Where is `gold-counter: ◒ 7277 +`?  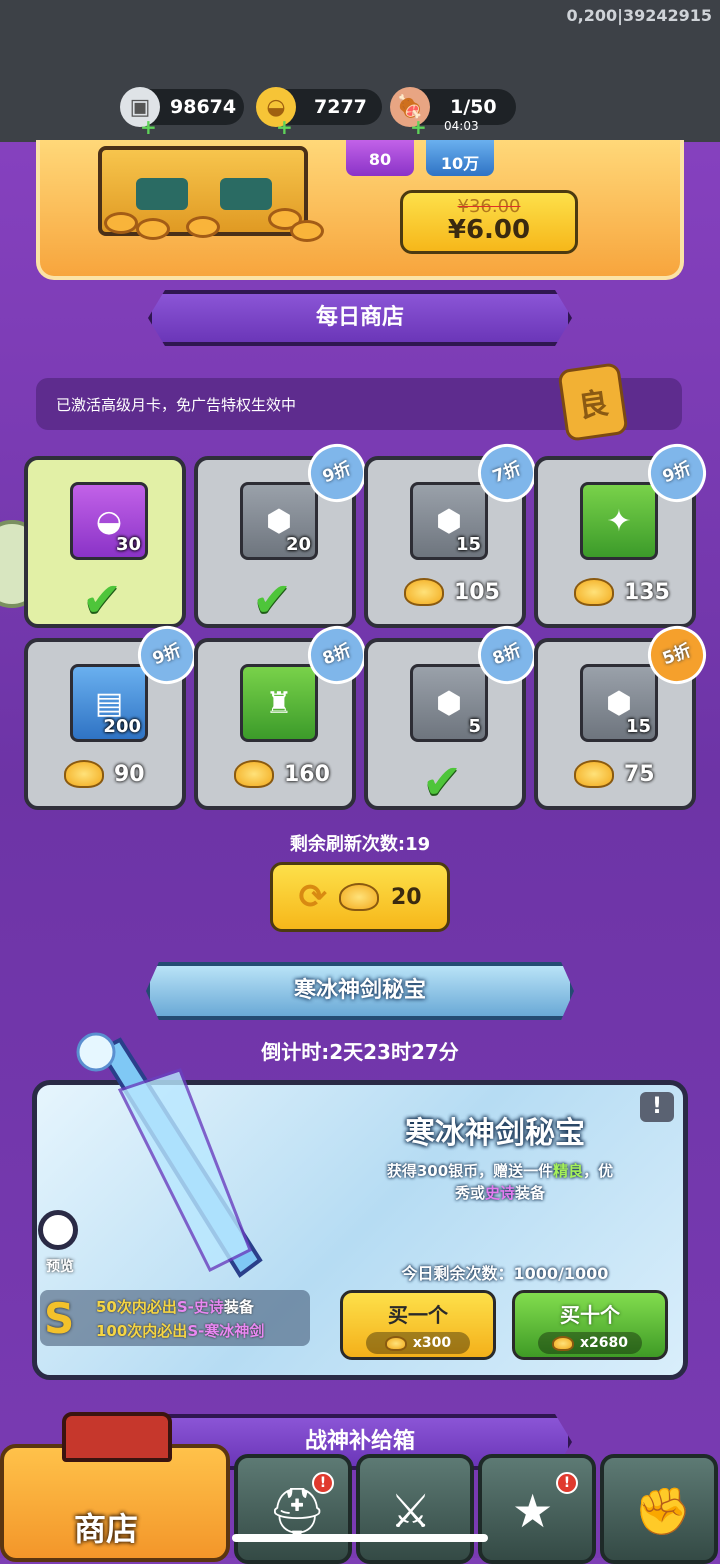 gold-counter: ◒ 7277 + is located at coordinates (319, 113).